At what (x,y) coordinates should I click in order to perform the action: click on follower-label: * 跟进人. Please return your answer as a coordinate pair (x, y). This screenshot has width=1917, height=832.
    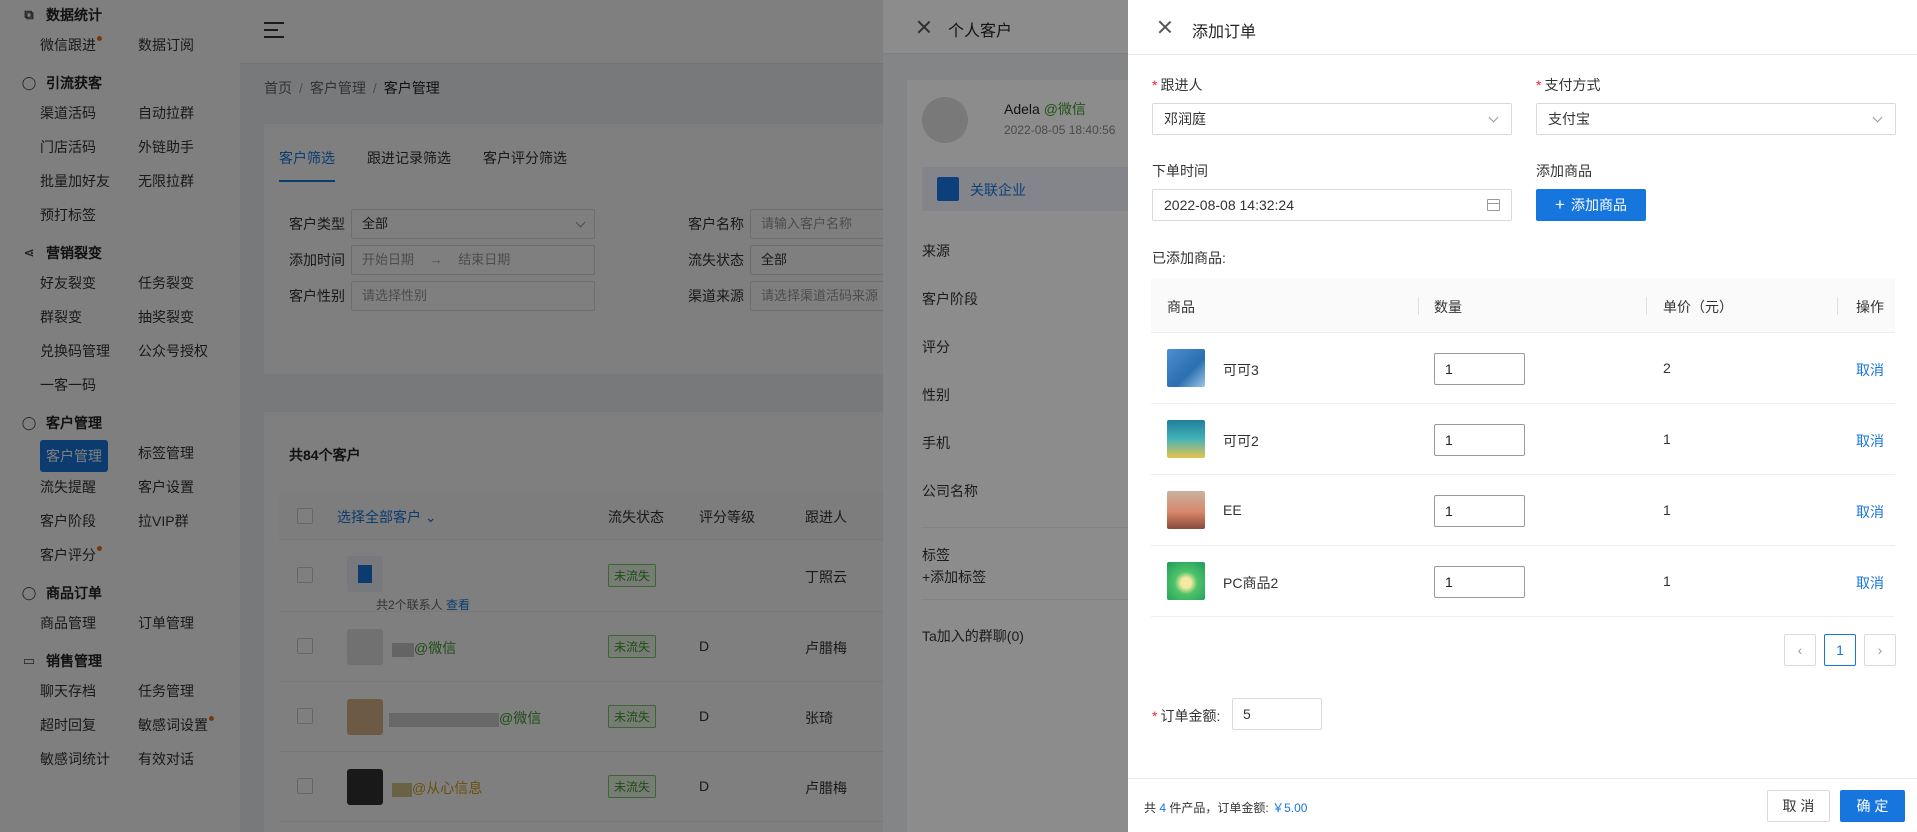
    Looking at the image, I should click on (1177, 85).